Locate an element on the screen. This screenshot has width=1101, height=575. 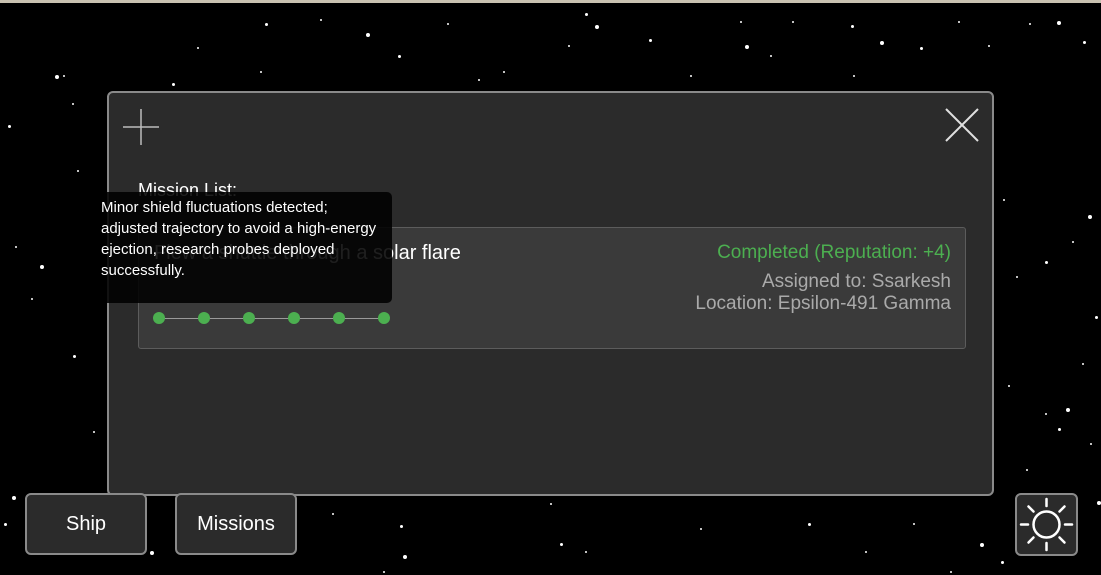
mission-progress-track is located at coordinates (271, 318).